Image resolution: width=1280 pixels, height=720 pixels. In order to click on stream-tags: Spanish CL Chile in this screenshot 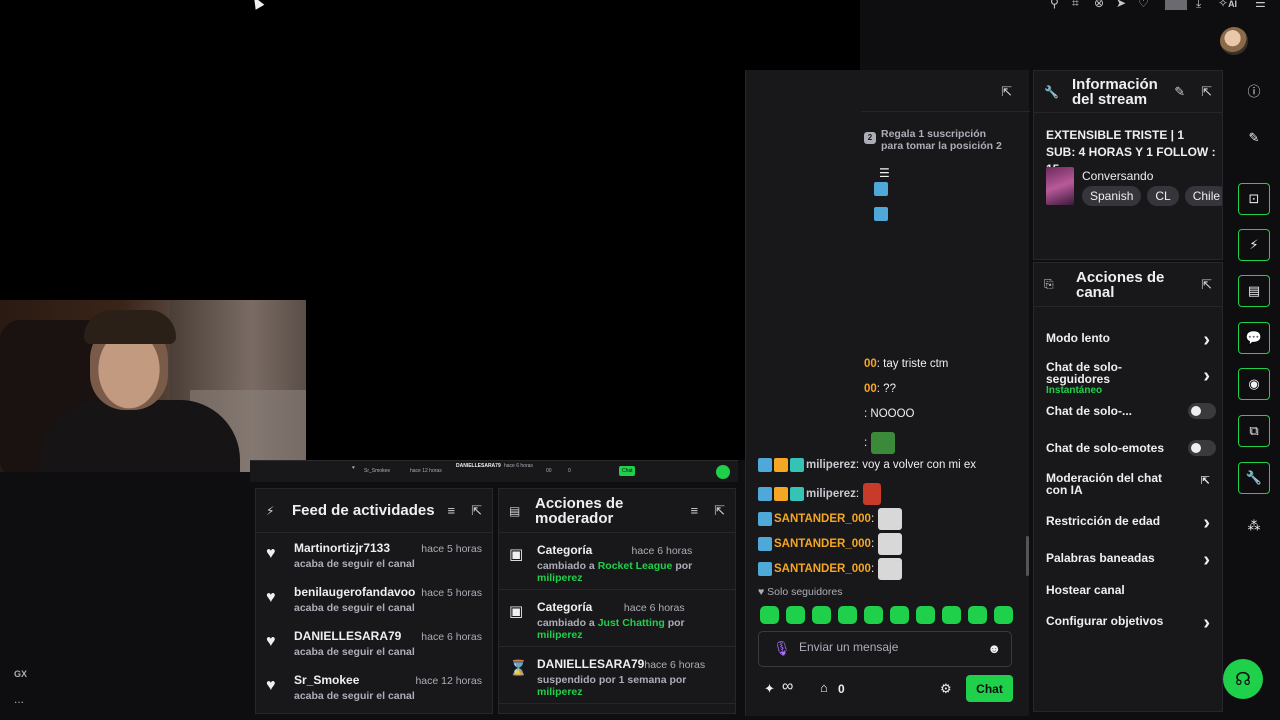, I will do `click(1152, 196)`.